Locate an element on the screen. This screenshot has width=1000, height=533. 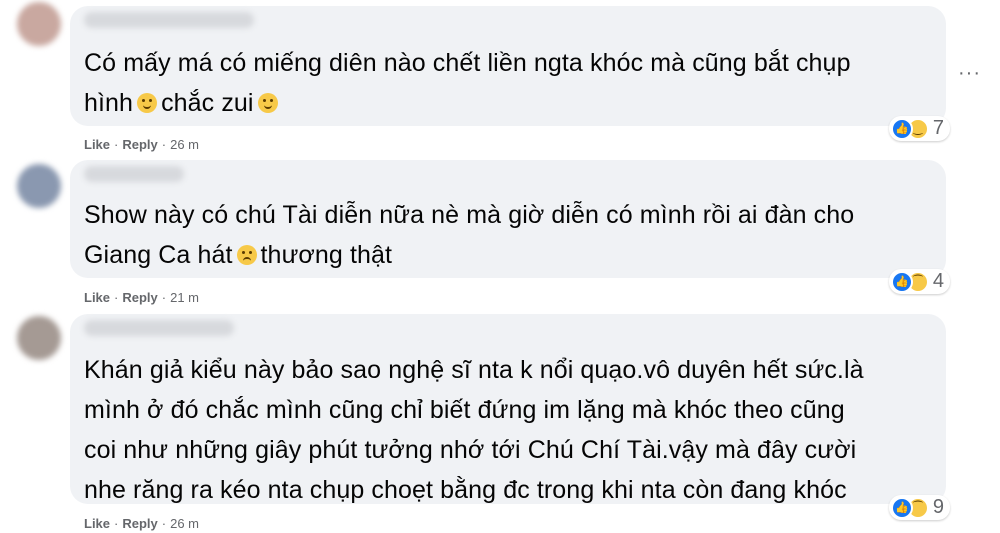
reaction-summary: 👍 ⁀ 4 is located at coordinates (919, 281).